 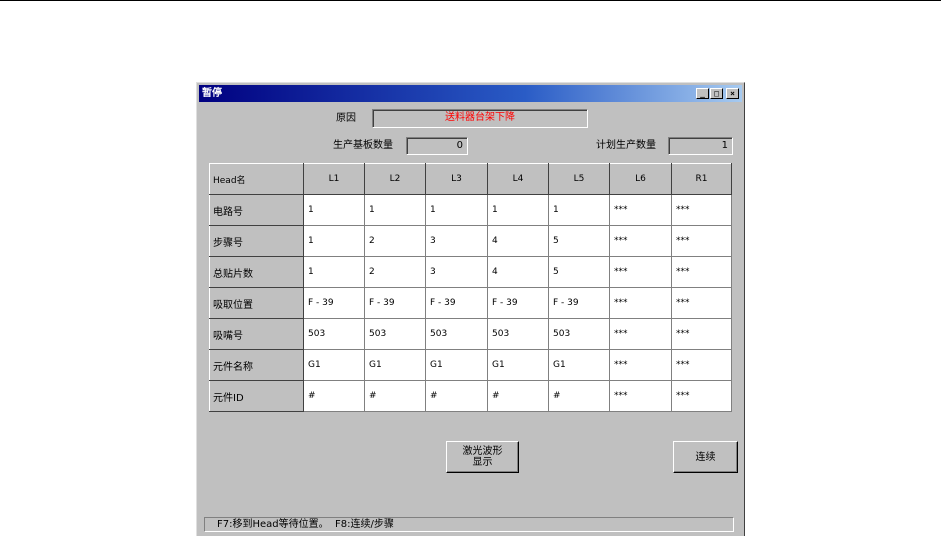 I want to click on planned-count-label: 计划生产数量, so click(x=626, y=145).